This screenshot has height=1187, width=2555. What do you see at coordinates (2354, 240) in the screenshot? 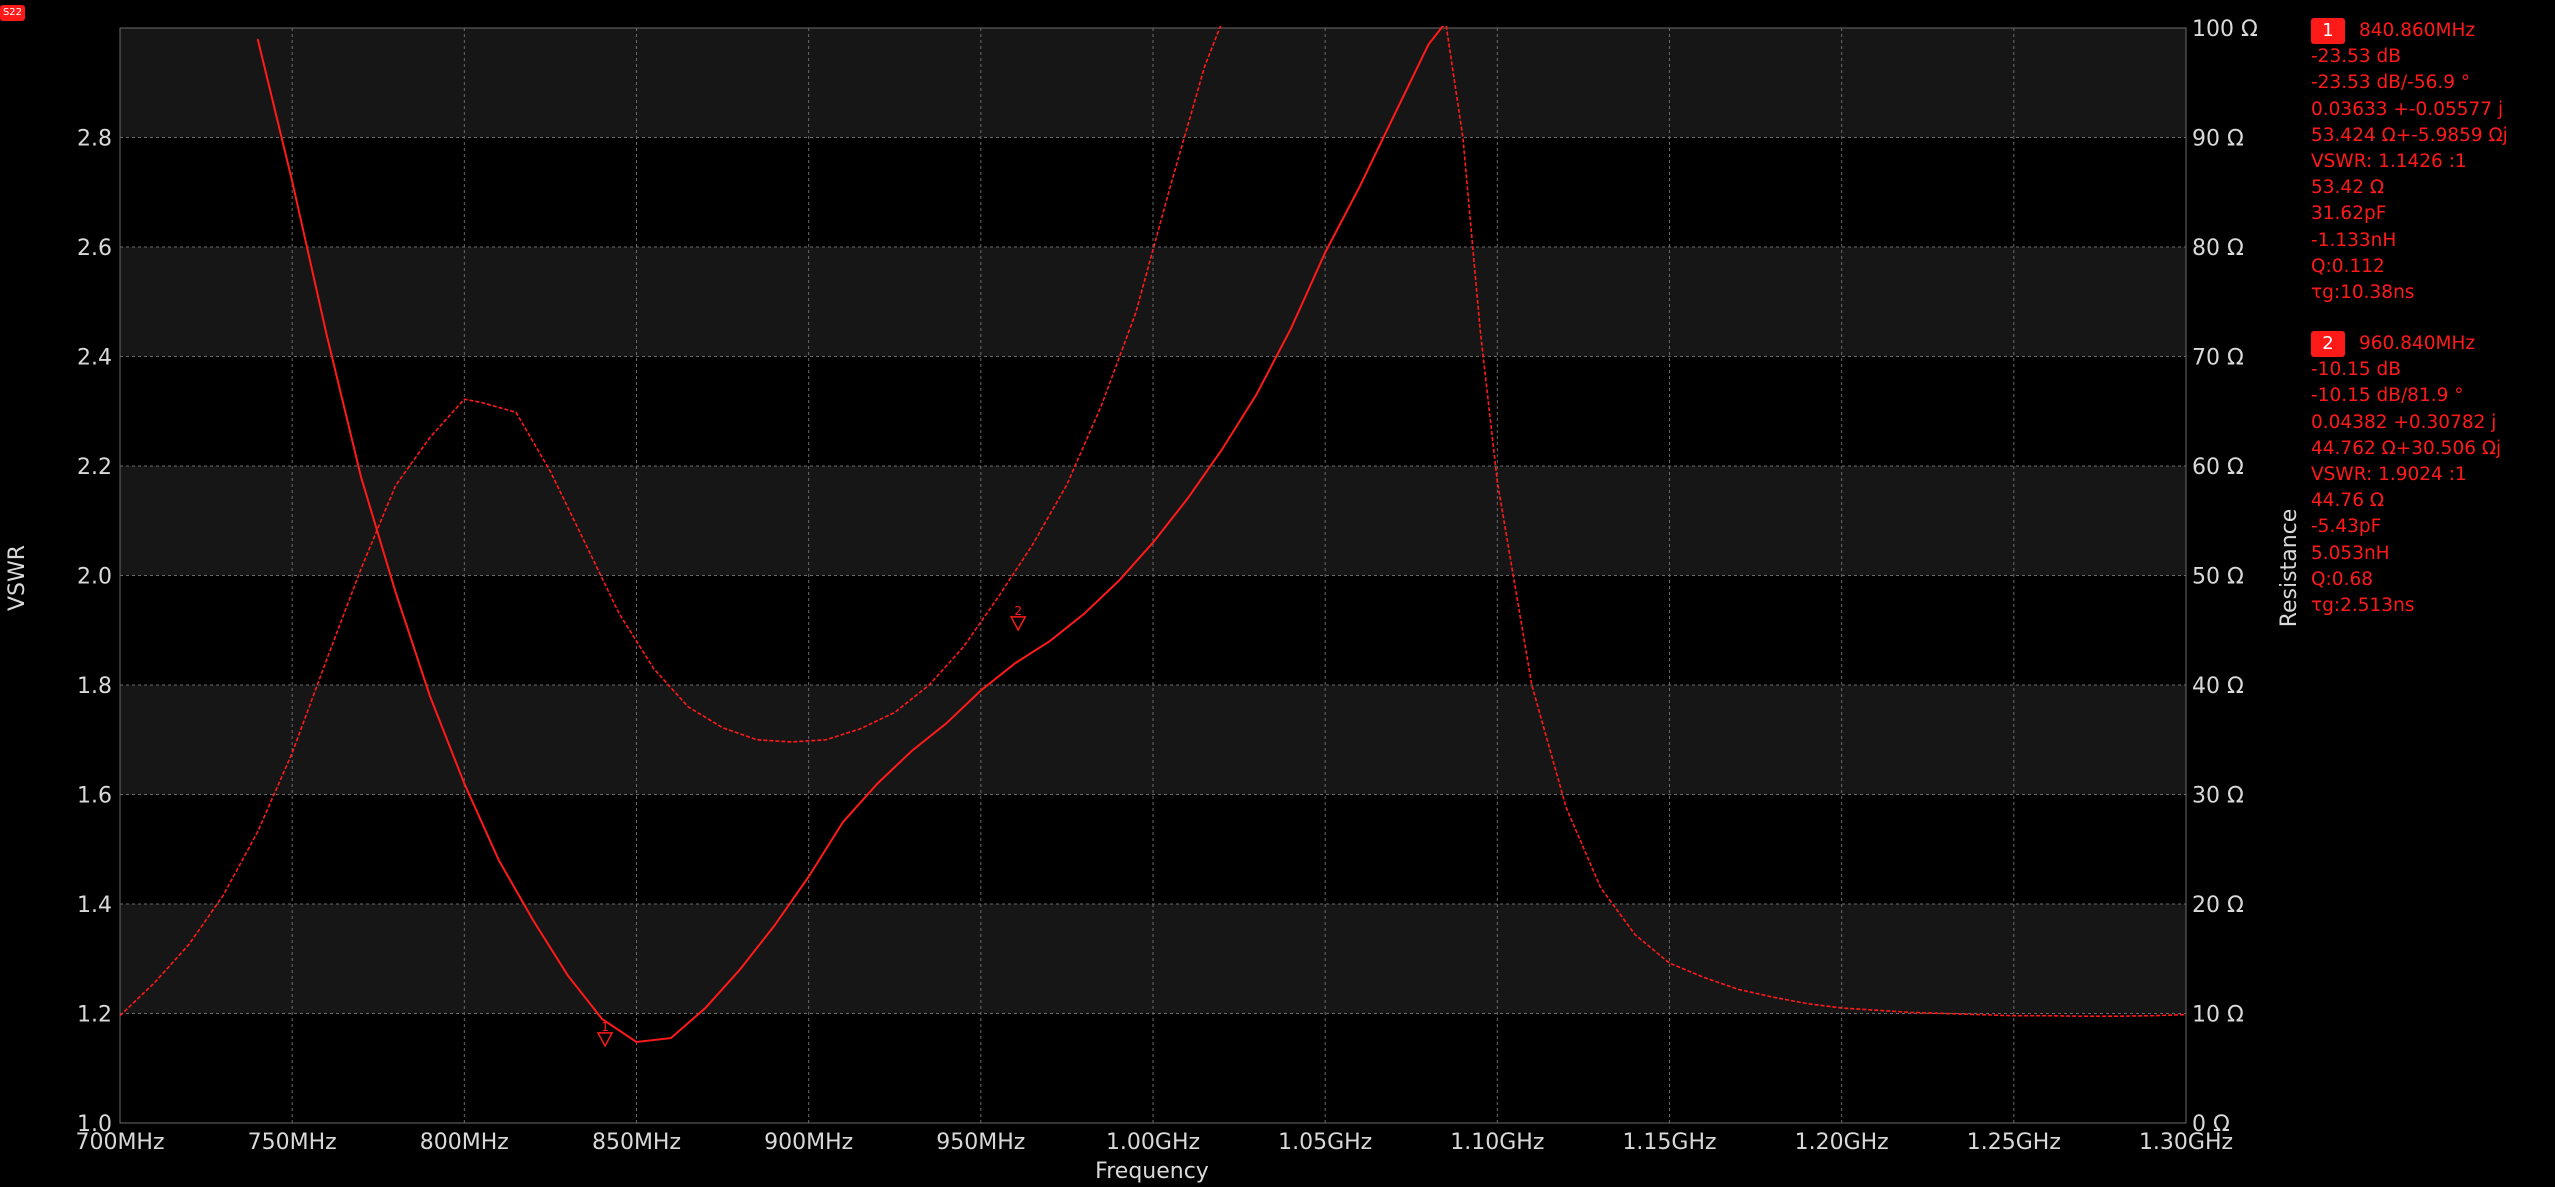
I see `marker-readout-line: -1.133nH` at bounding box center [2354, 240].